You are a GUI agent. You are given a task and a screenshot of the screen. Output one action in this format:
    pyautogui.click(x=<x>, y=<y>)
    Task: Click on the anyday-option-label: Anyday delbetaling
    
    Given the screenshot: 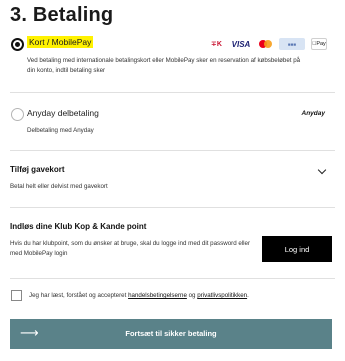 What is the action you would take?
    pyautogui.click(x=63, y=113)
    